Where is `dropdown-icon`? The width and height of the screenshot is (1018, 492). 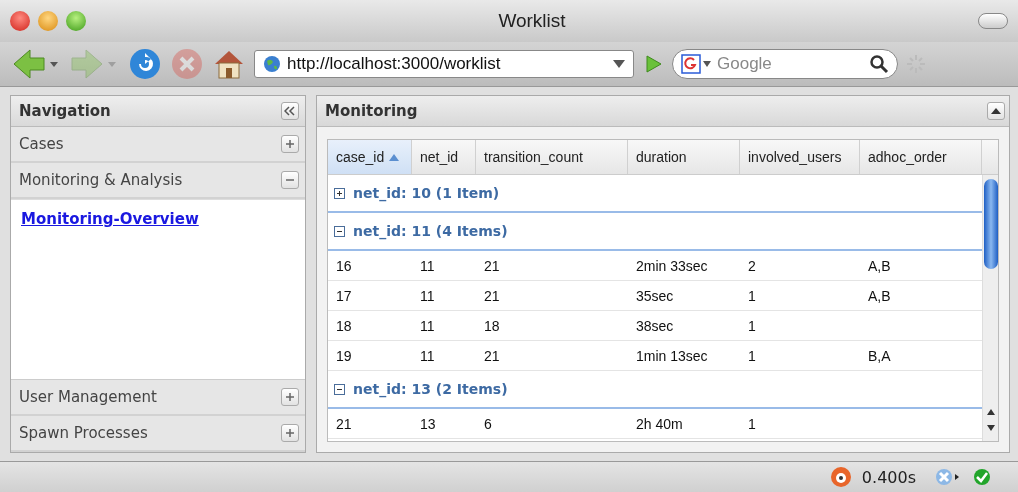
dropdown-icon is located at coordinates (619, 64).